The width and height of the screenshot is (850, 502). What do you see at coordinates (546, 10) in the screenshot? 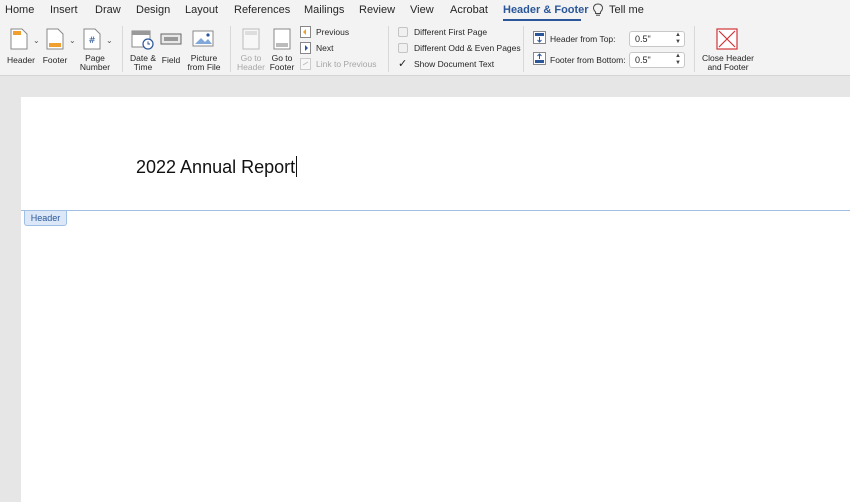
I see `tab-header-footer: Header & Footer` at bounding box center [546, 10].